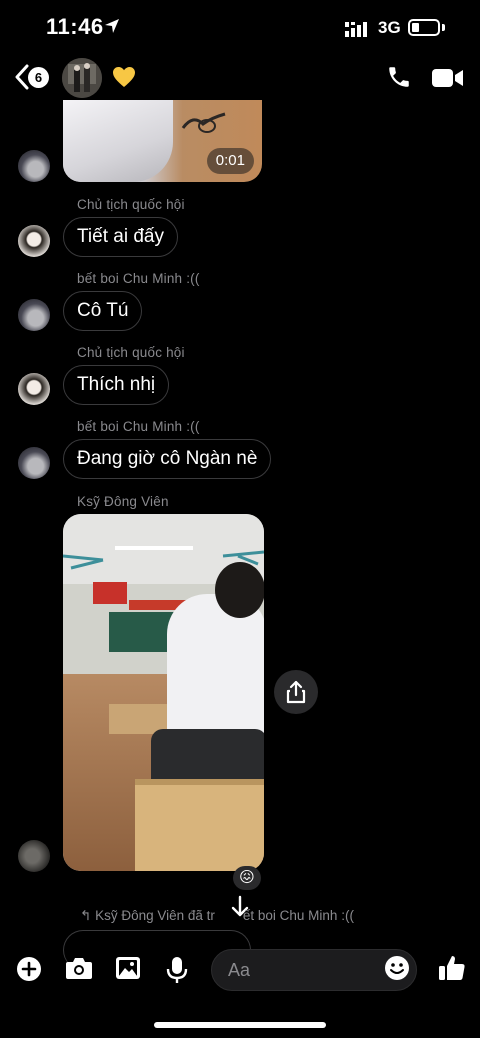  What do you see at coordinates (88, 915) in the screenshot?
I see `reply-arrow-icon: ↰` at bounding box center [88, 915].